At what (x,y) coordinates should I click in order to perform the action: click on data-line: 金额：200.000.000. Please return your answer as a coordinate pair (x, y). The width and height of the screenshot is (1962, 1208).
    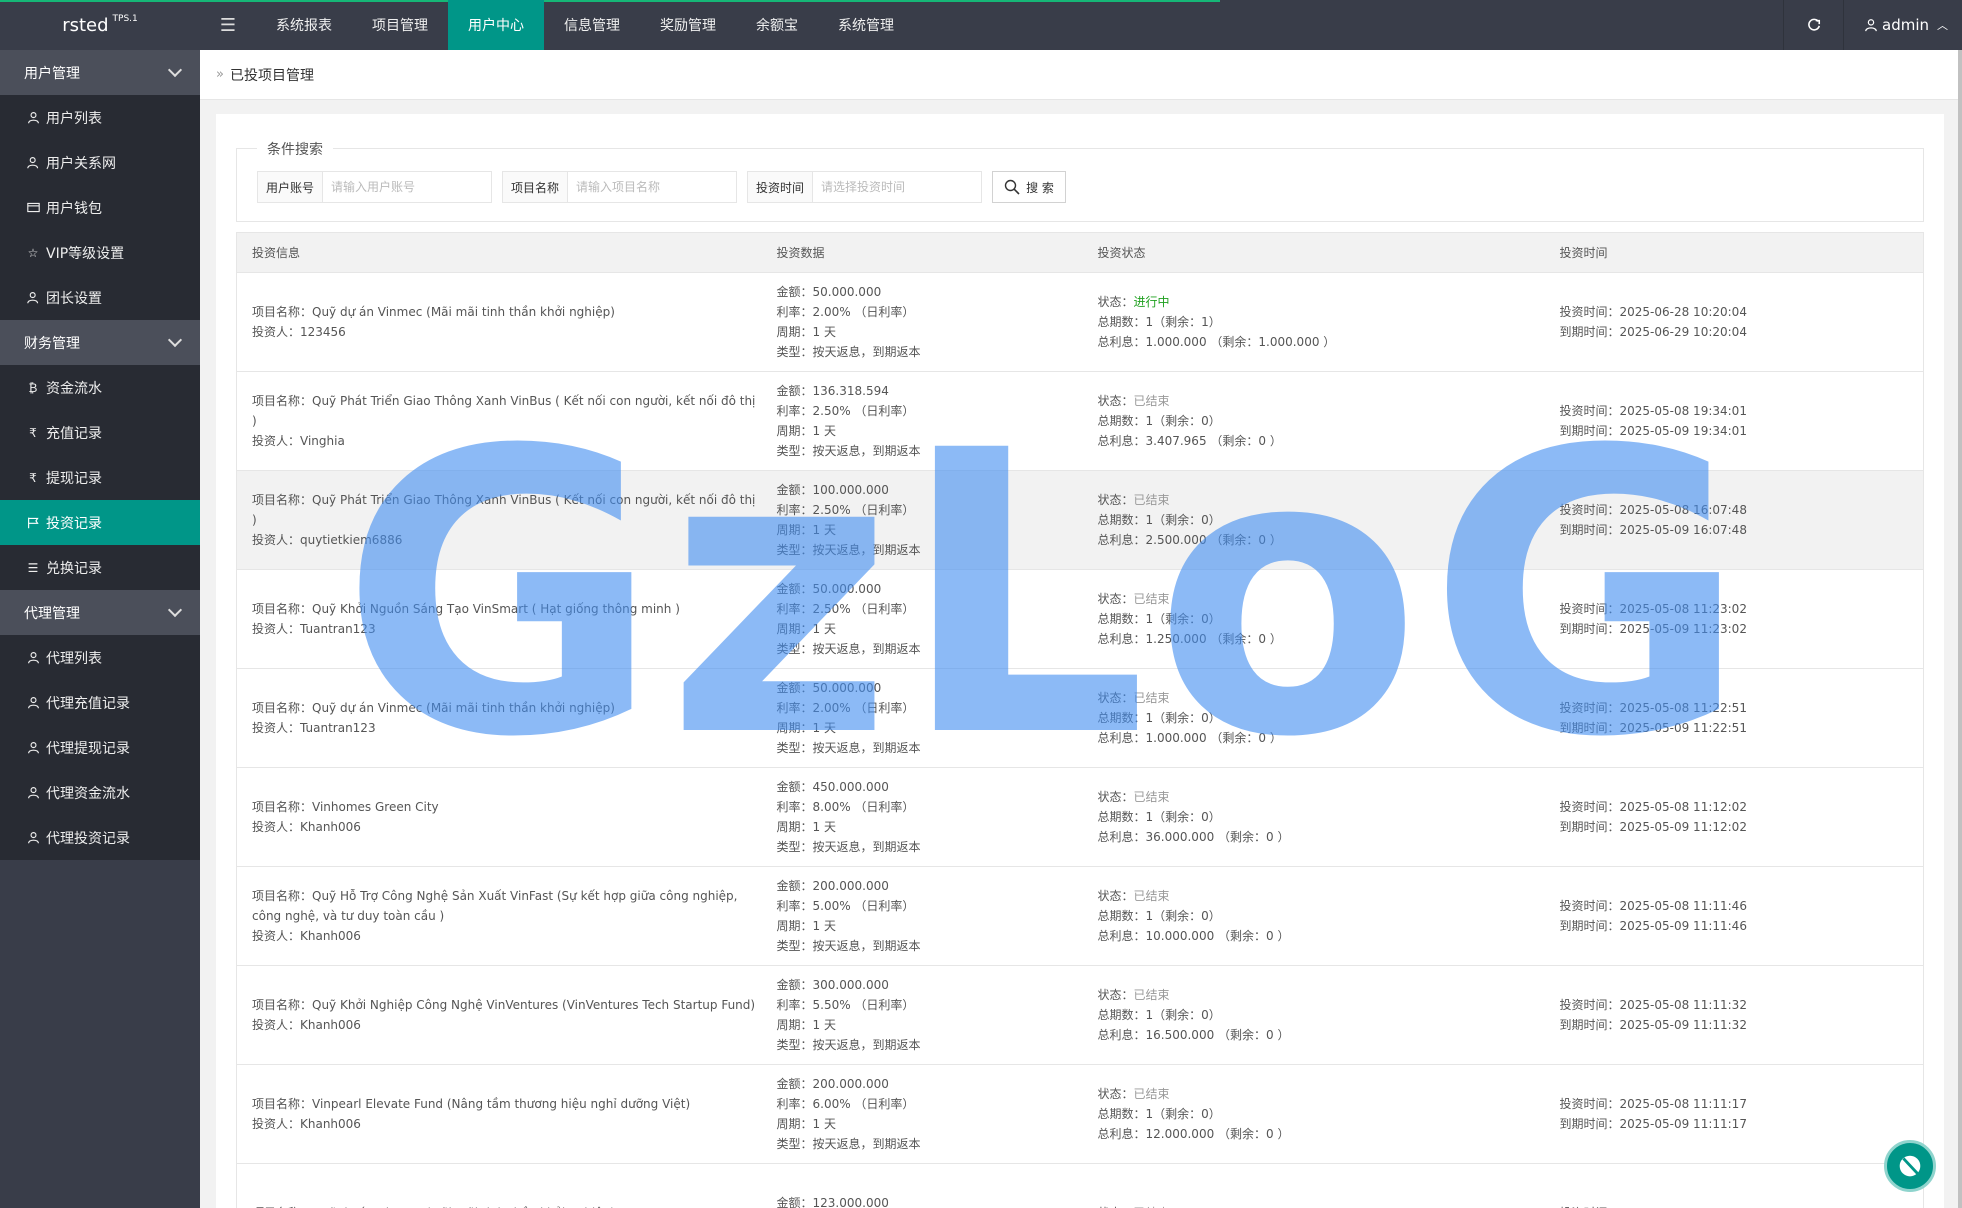
    Looking at the image, I should click on (832, 1084).